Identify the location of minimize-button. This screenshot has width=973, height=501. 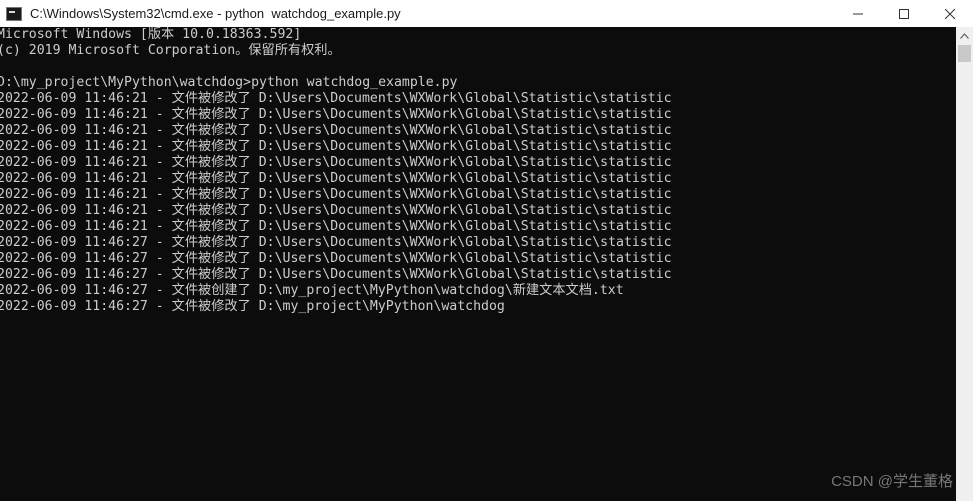
(858, 13).